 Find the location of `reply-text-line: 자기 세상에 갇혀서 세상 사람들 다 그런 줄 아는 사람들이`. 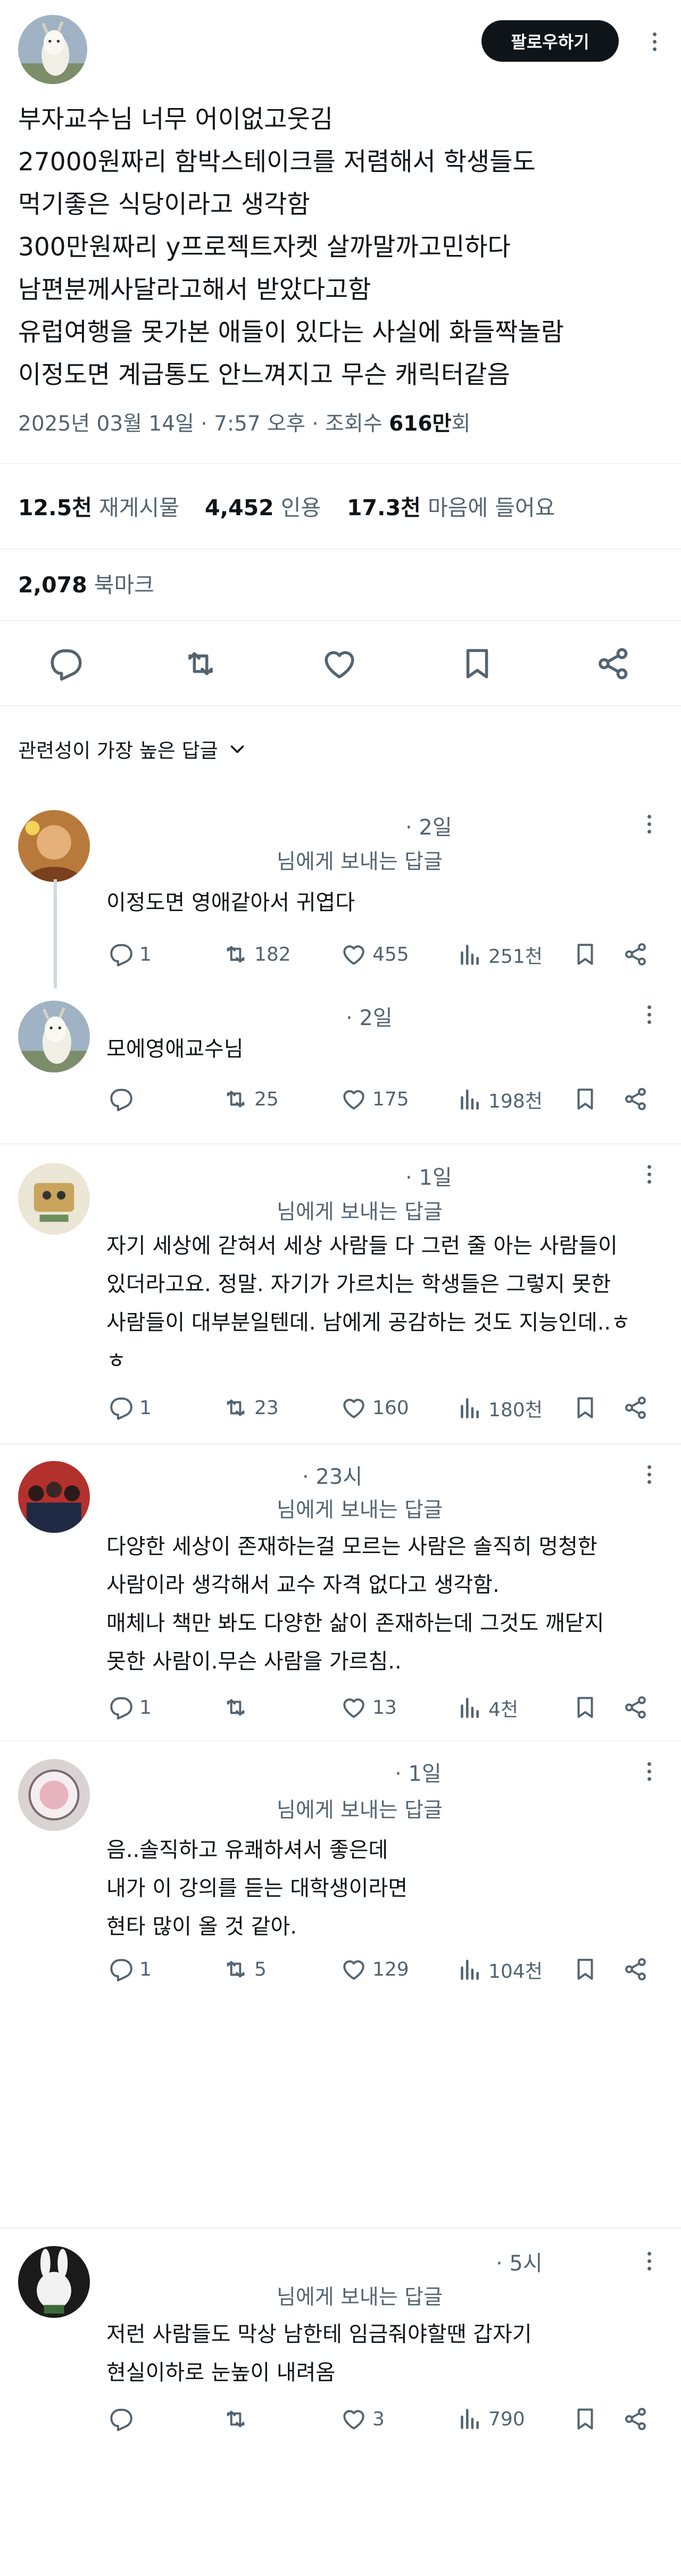

reply-text-line: 자기 세상에 갇혀서 세상 사람들 다 그런 줄 아는 사람들이 is located at coordinates (362, 1246).